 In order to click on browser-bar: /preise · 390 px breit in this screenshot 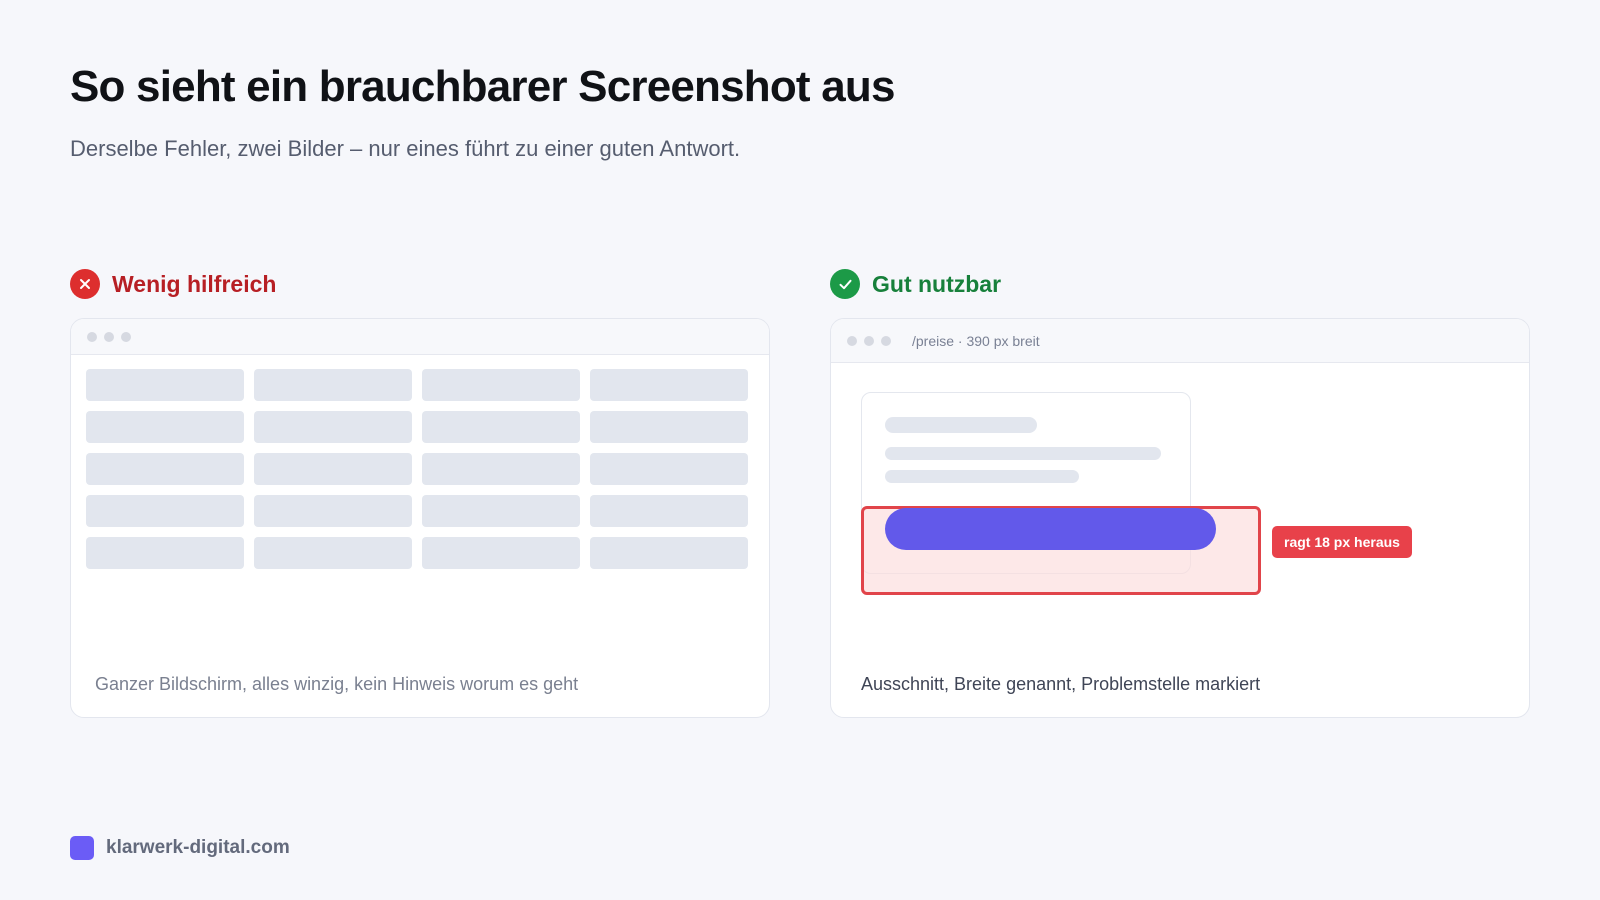, I will do `click(1180, 341)`.